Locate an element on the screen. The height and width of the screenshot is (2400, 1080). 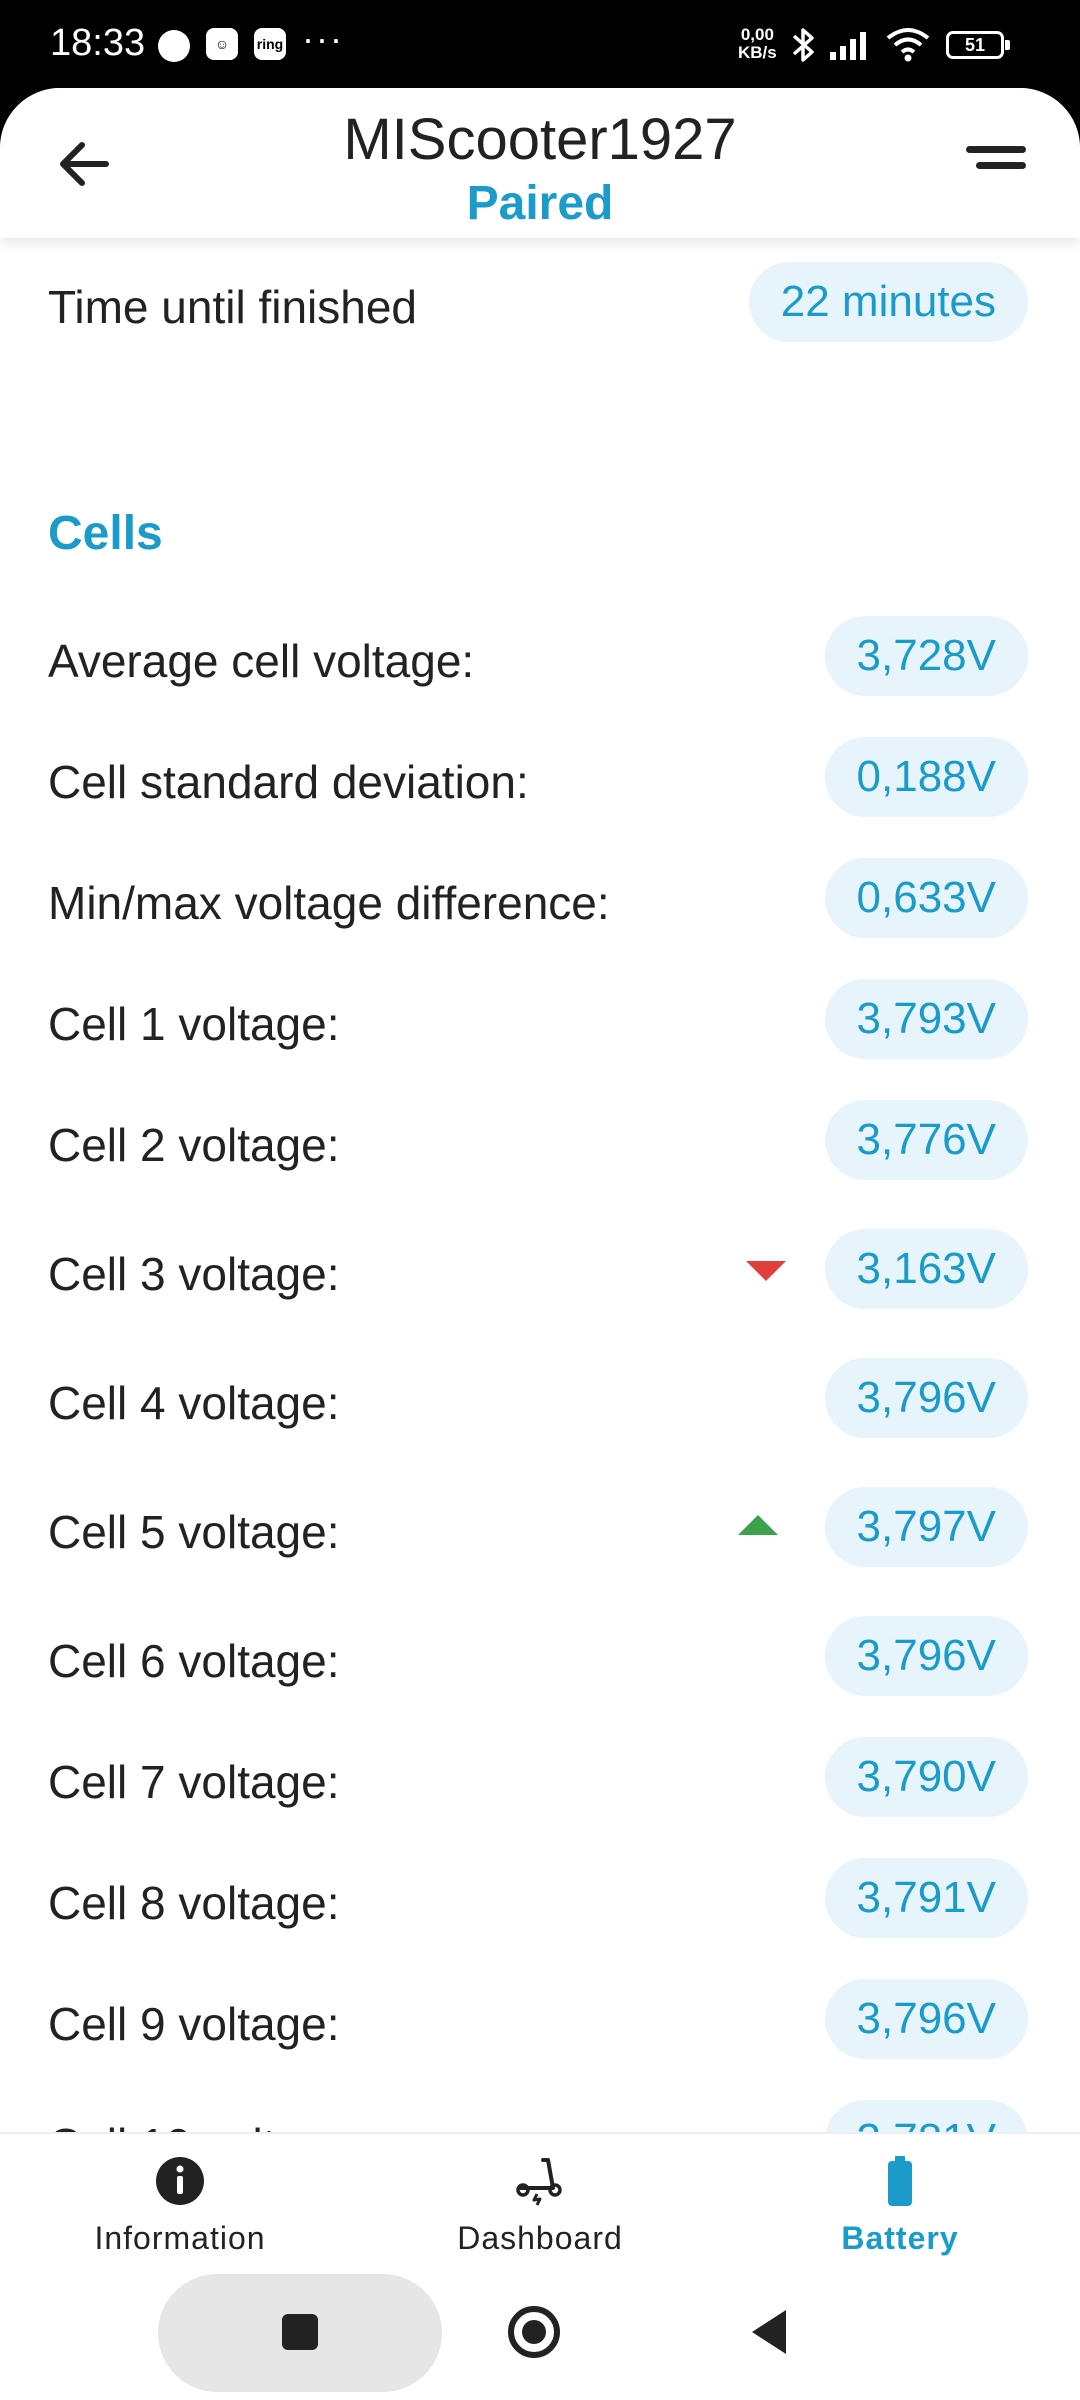
cell-voltage-row: Cell 2 voltage: 3,776V is located at coordinates (538, 1140).